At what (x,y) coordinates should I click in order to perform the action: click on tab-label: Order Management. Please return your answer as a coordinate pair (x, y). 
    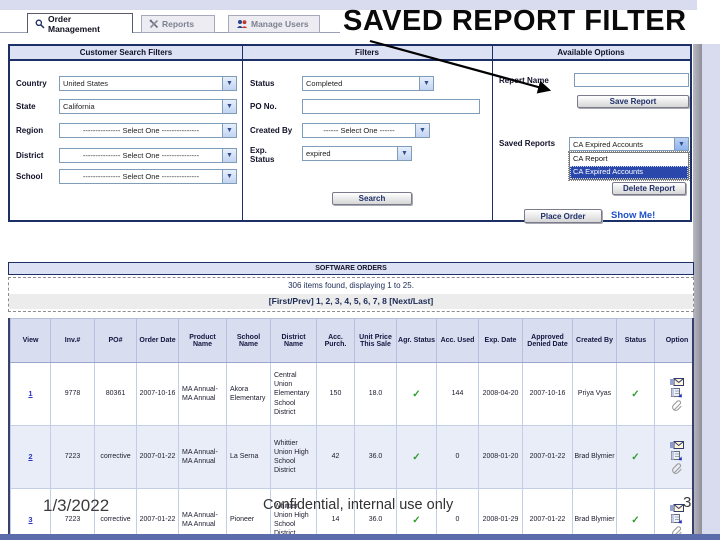
    Looking at the image, I should click on (74, 23).